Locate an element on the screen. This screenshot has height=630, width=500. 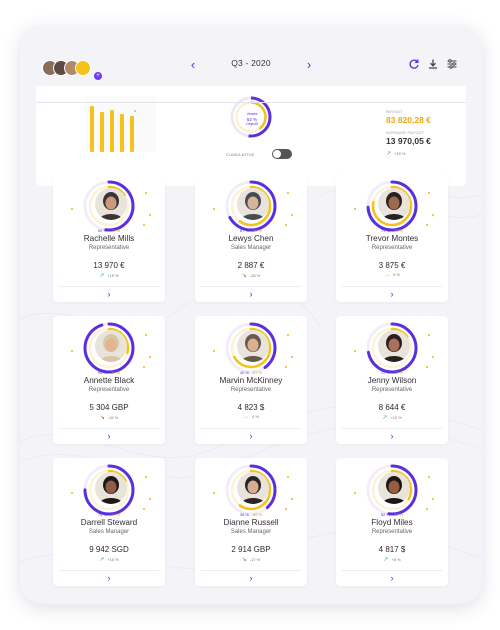
rep-trend: ↘ -16 % is located at coordinates (109, 417).